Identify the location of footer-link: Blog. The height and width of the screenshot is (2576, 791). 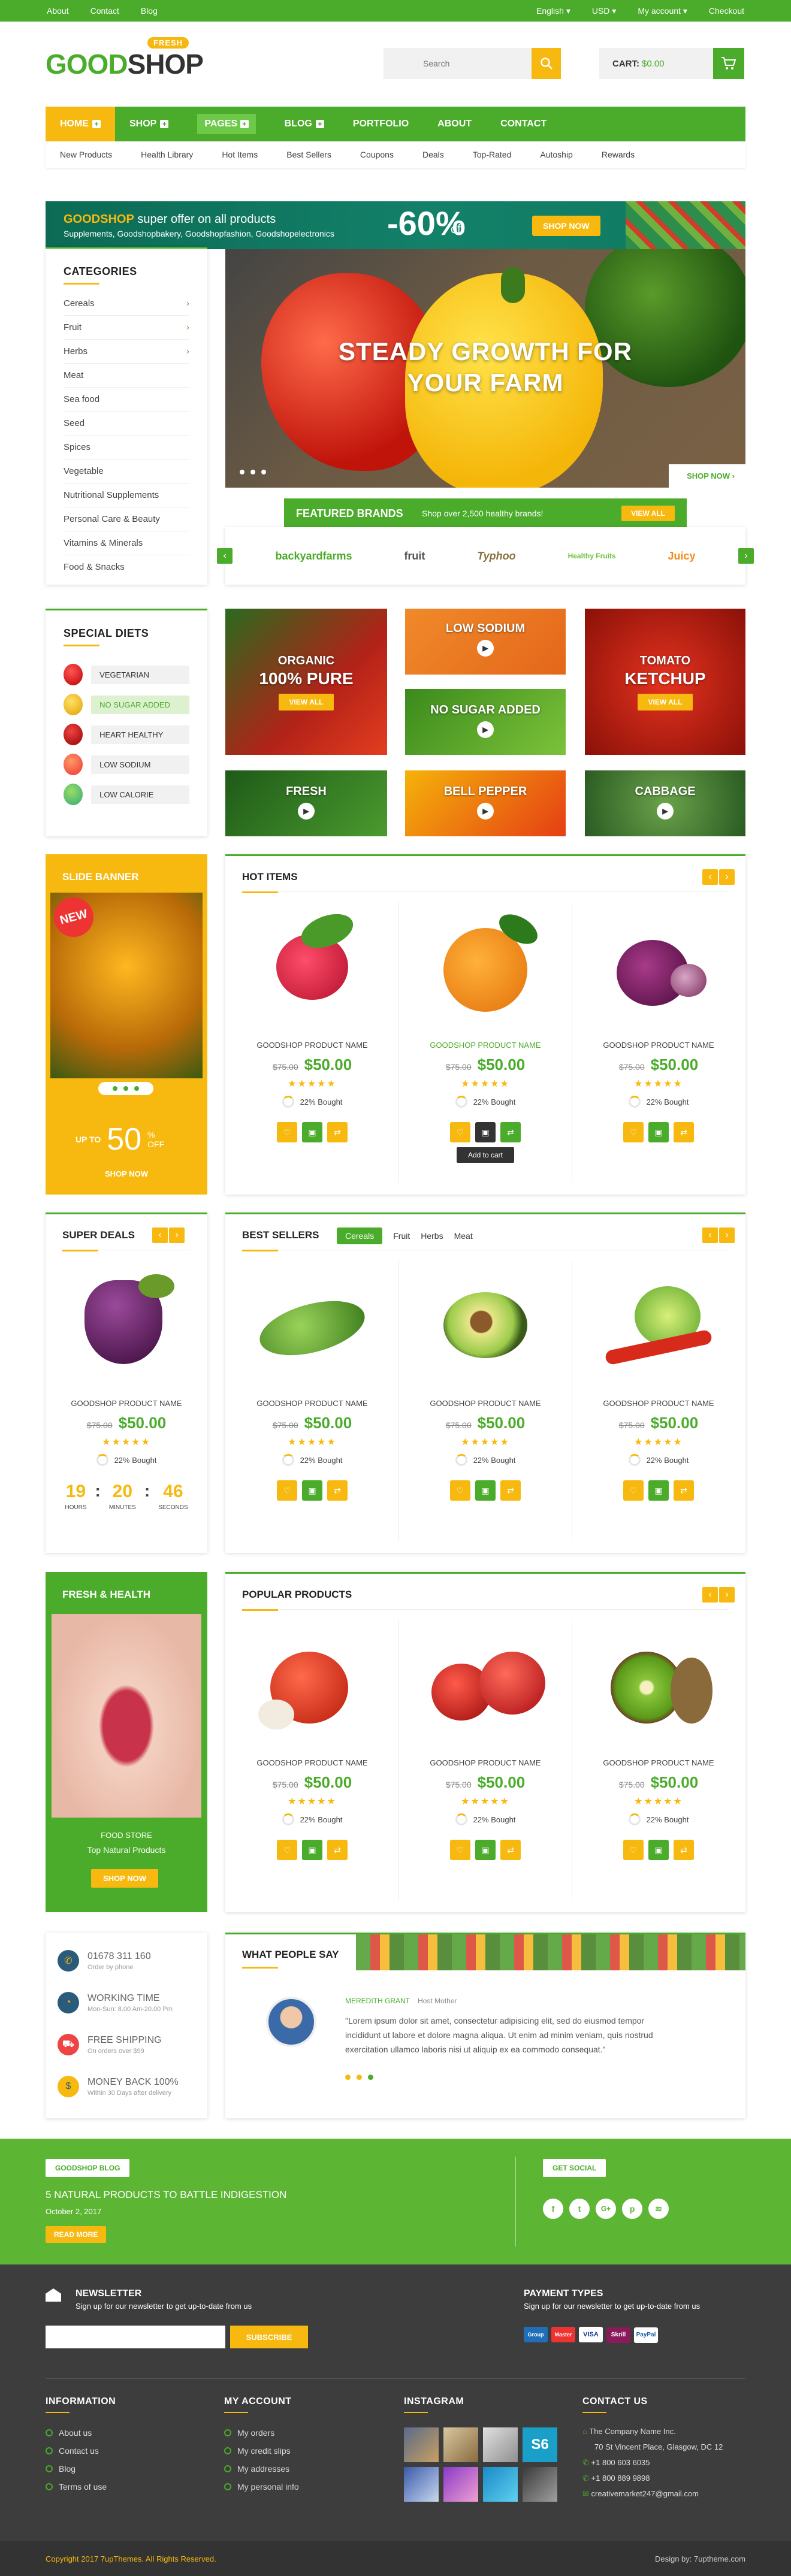
(81, 2469).